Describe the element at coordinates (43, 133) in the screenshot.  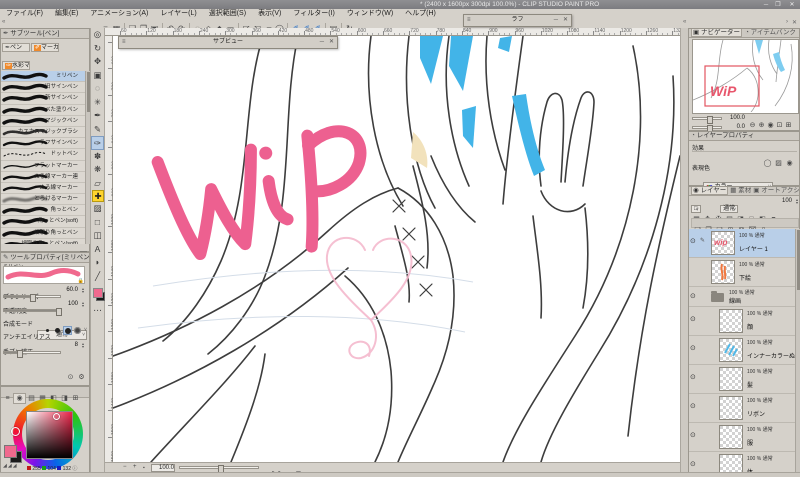
I see `brush-item-カスカスマジックブラシ: カスカスマジックブラシ` at that location.